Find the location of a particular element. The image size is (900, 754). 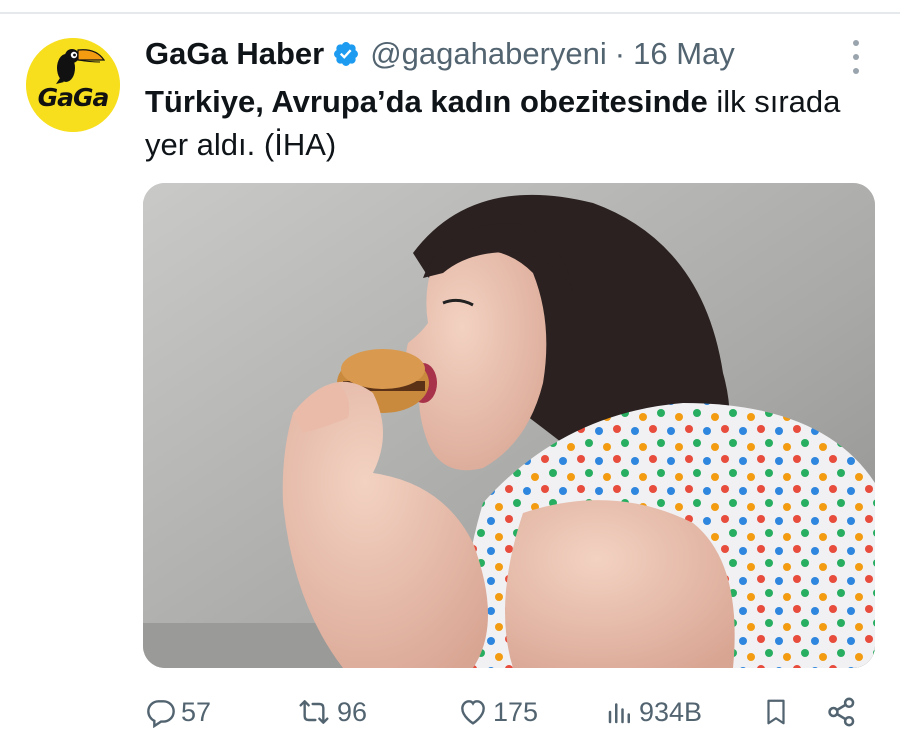

bookmark-icon is located at coordinates (776, 712).